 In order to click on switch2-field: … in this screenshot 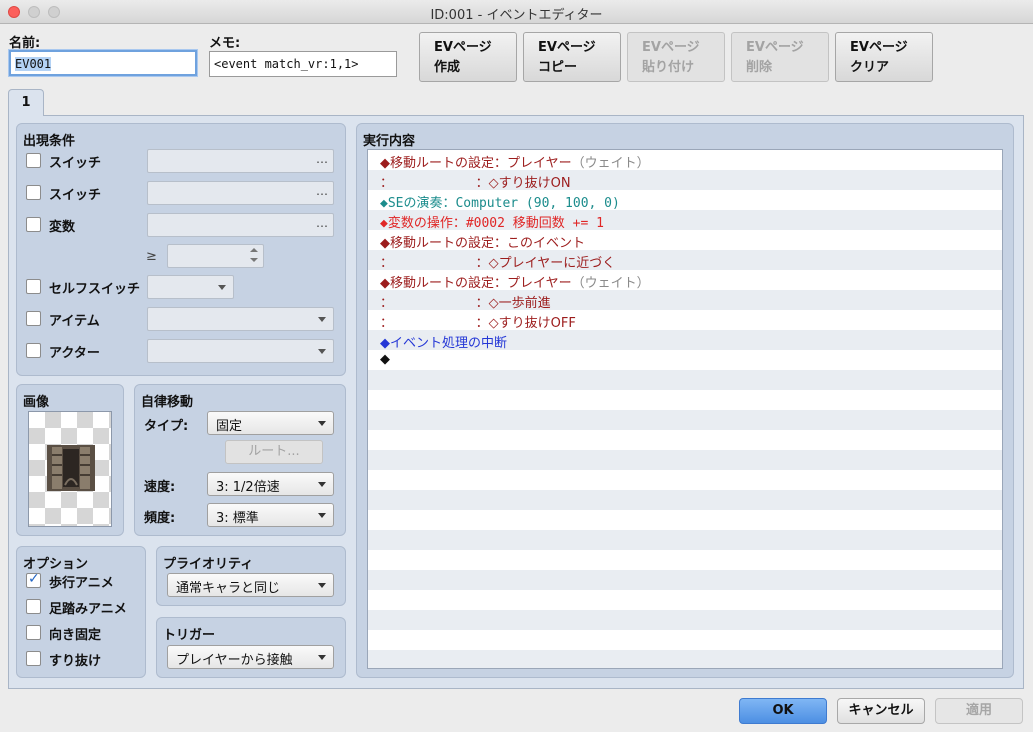, I will do `click(240, 193)`.